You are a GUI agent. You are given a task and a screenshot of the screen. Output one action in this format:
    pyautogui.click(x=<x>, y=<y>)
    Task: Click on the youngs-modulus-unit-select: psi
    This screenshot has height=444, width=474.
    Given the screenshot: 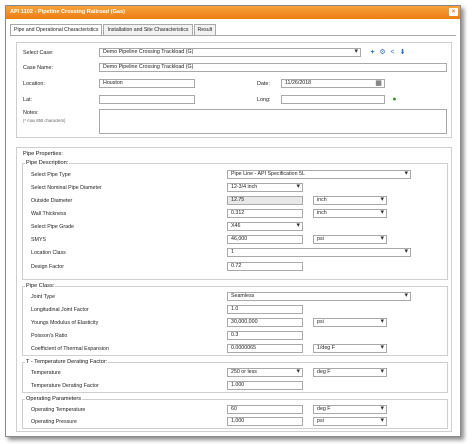 What is the action you would take?
    pyautogui.click(x=350, y=322)
    